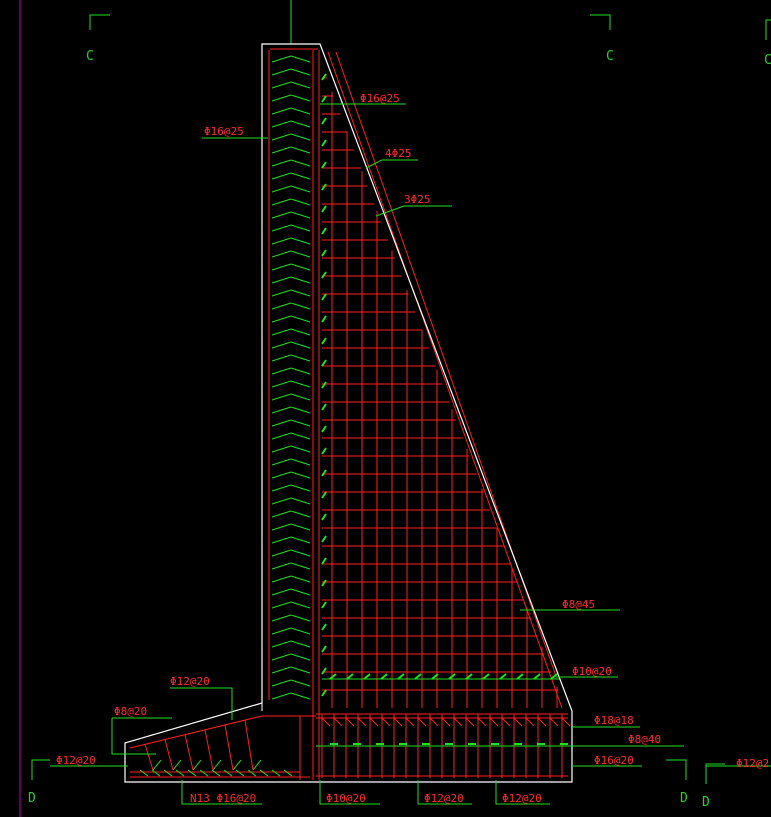 The height and width of the screenshot is (817, 771). What do you see at coordinates (224, 131) in the screenshot?
I see `label-stem-left: Φ16@25` at bounding box center [224, 131].